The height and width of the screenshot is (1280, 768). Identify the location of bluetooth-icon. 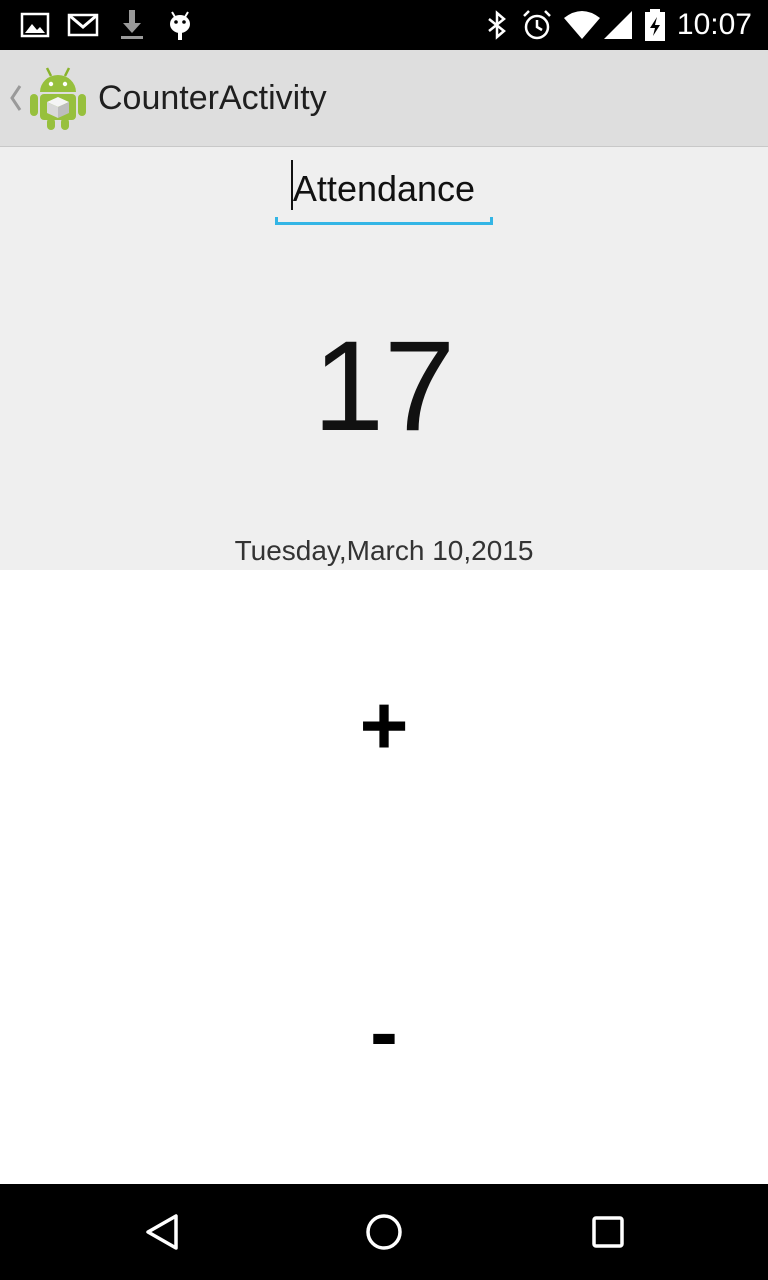
(497, 25).